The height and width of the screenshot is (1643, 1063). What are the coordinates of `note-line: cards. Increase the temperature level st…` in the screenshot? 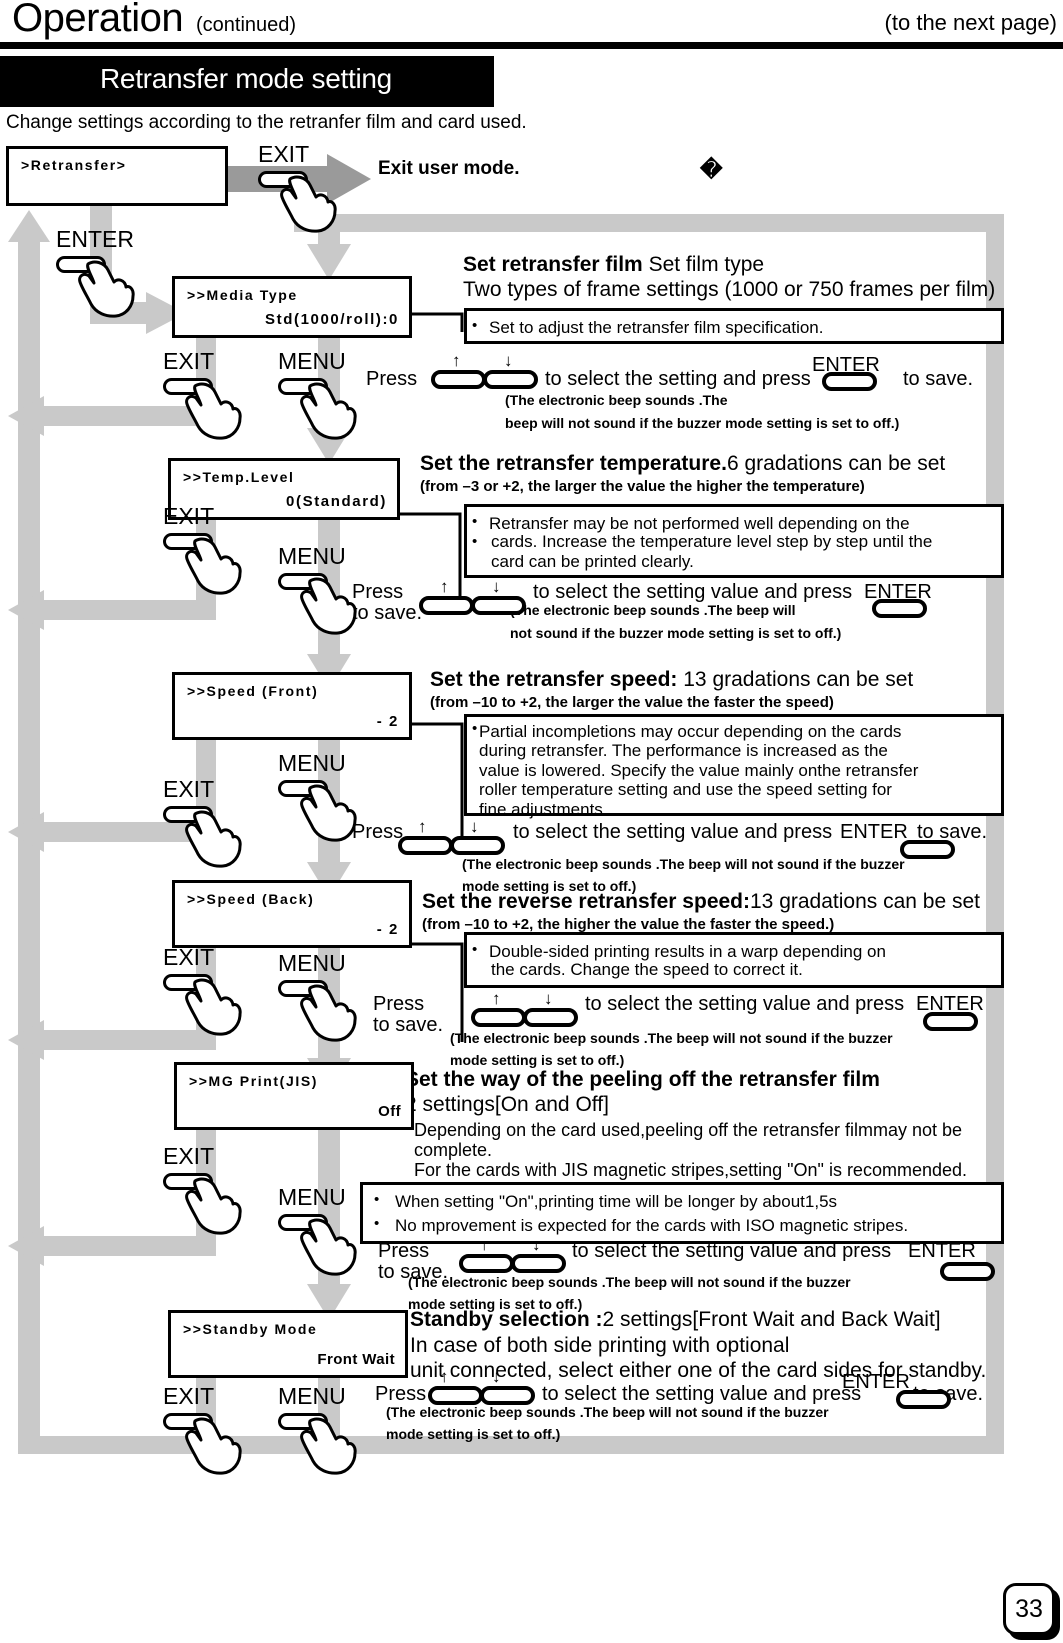 It's located at (712, 541).